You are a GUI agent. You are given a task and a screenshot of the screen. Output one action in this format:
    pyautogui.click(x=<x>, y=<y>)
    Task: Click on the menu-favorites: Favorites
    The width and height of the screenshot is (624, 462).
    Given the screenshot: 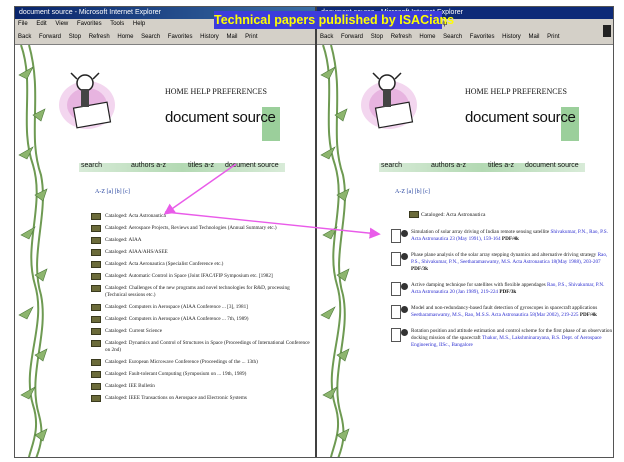 What is the action you would take?
    pyautogui.click(x=89, y=24)
    